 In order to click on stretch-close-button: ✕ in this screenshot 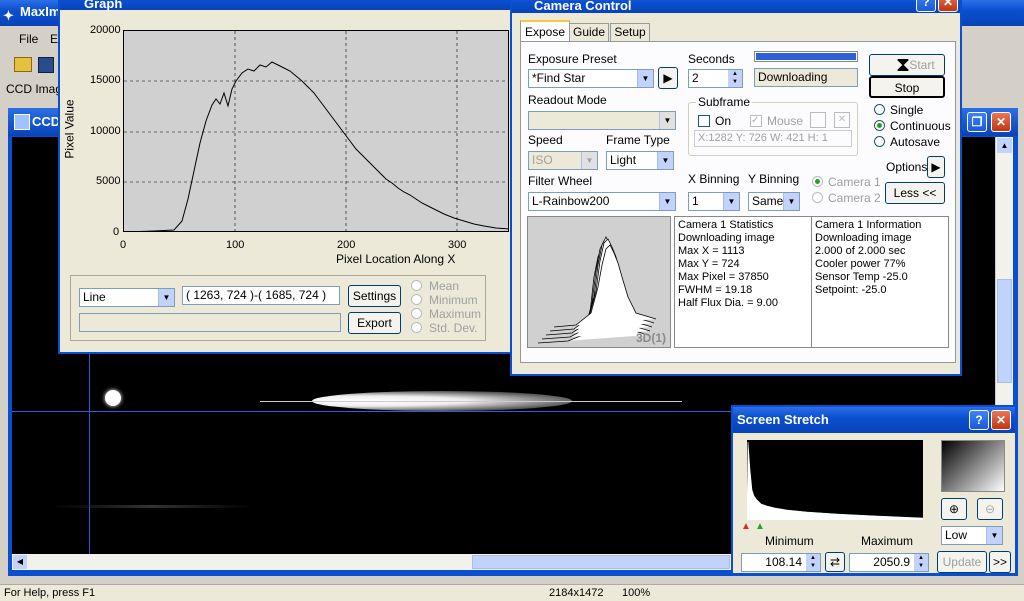, I will do `click(1001, 420)`.